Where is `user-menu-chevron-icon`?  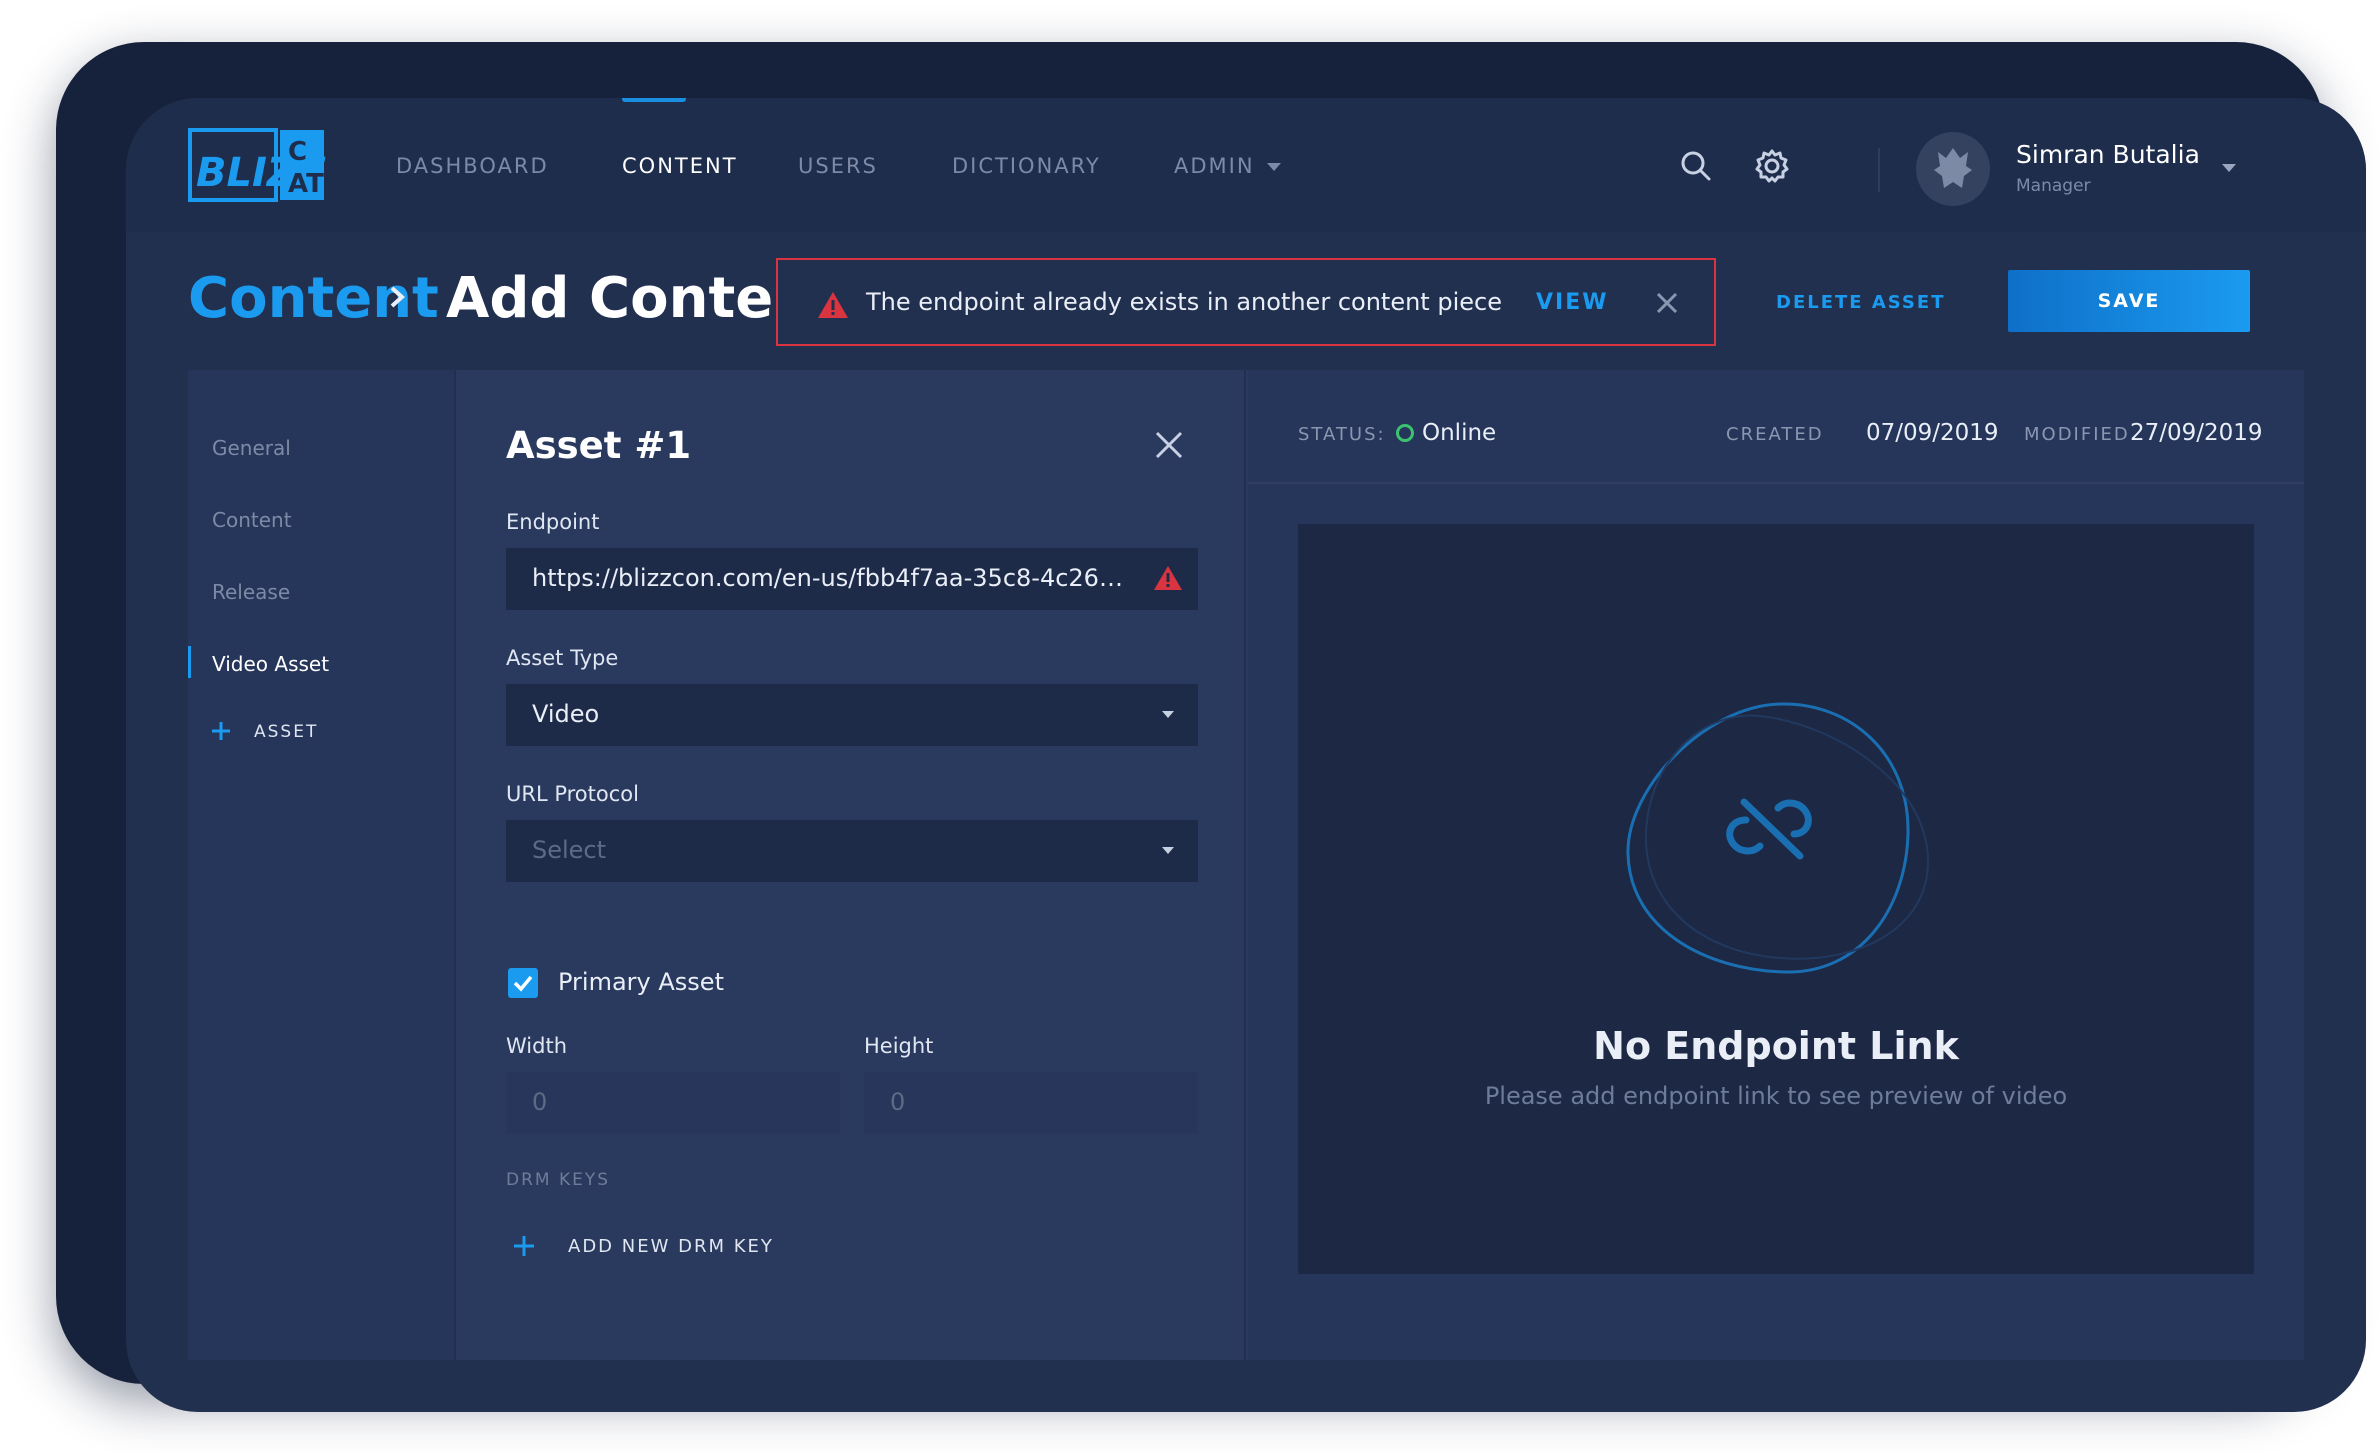 user-menu-chevron-icon is located at coordinates (2229, 168).